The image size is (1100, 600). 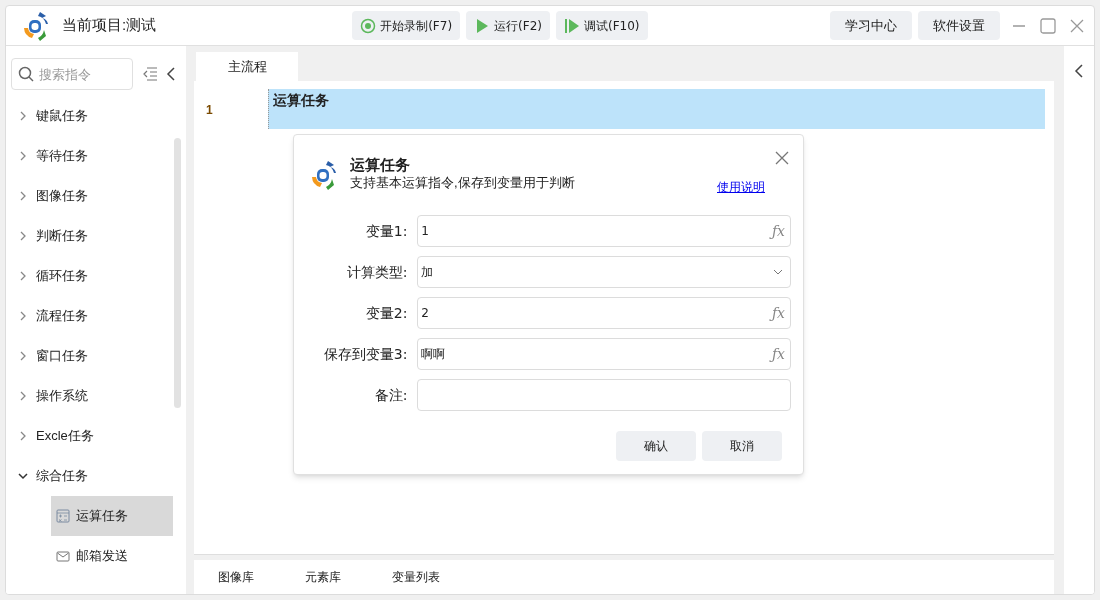 I want to click on bottom-tab: 图像库, so click(x=236, y=577).